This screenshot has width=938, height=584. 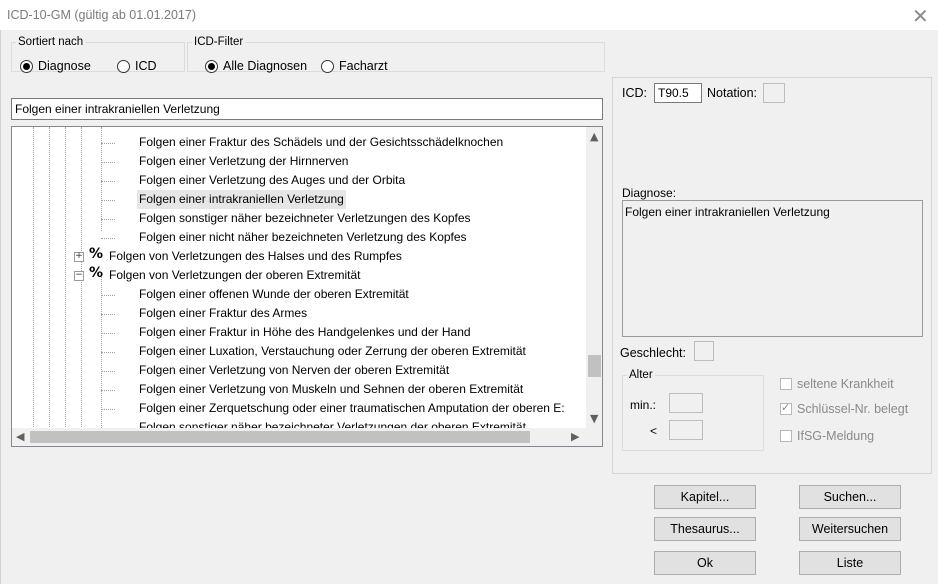 I want to click on close-icon: ✕, so click(x=920, y=16).